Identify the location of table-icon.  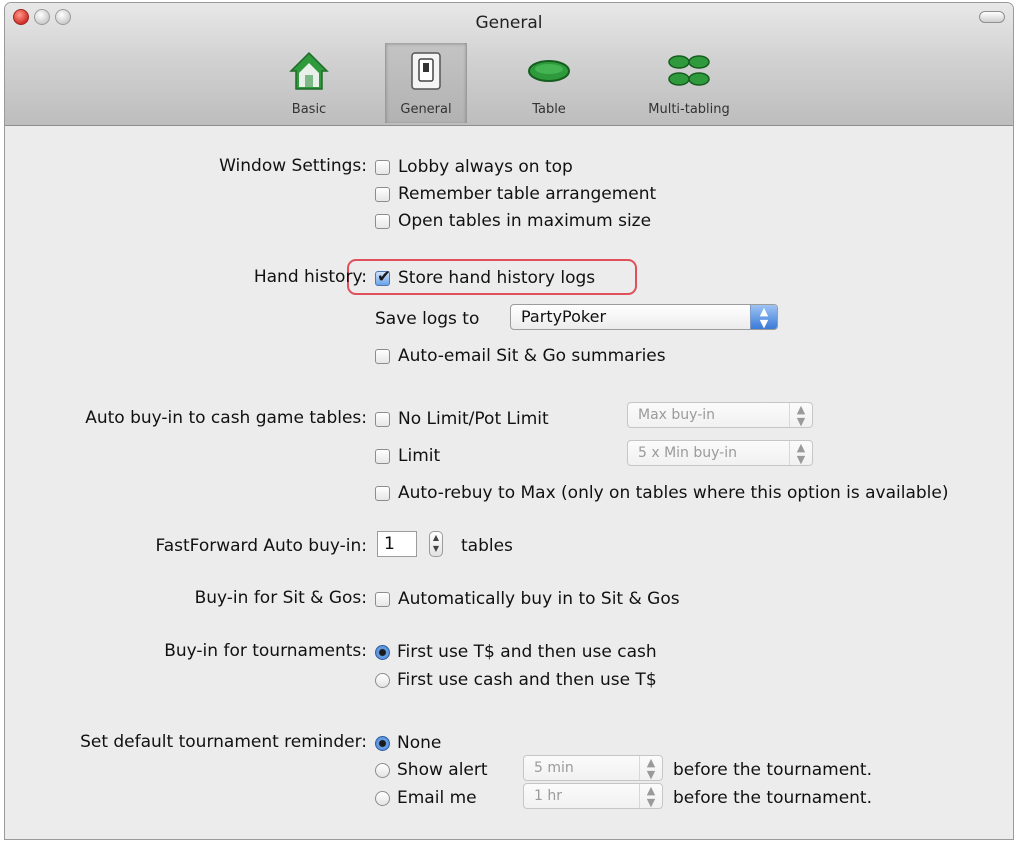
(549, 71).